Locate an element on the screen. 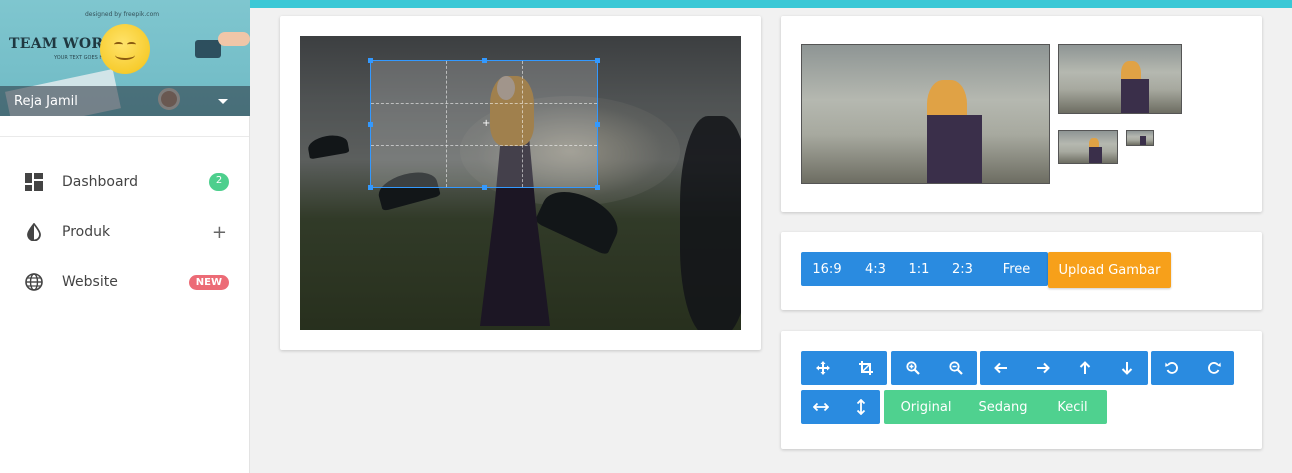  ratio-4-3-button: 4:3 is located at coordinates (875, 269).